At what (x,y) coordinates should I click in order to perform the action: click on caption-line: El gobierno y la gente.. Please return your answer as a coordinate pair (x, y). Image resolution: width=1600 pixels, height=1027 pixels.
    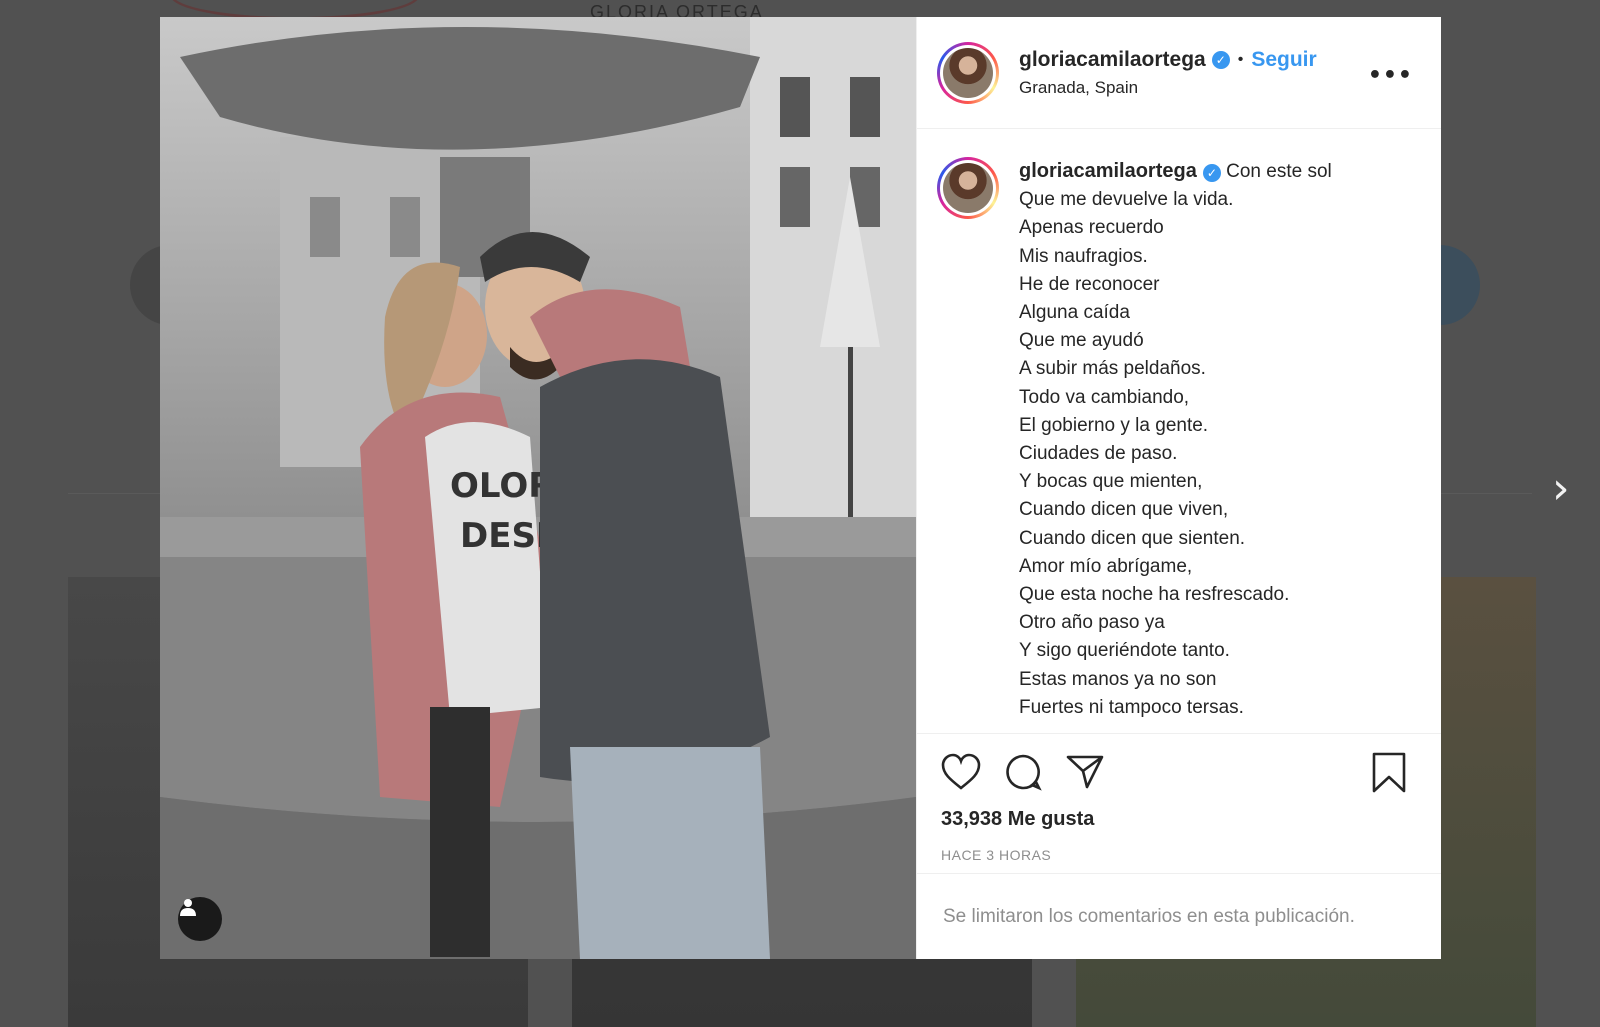
    Looking at the image, I should click on (1114, 425).